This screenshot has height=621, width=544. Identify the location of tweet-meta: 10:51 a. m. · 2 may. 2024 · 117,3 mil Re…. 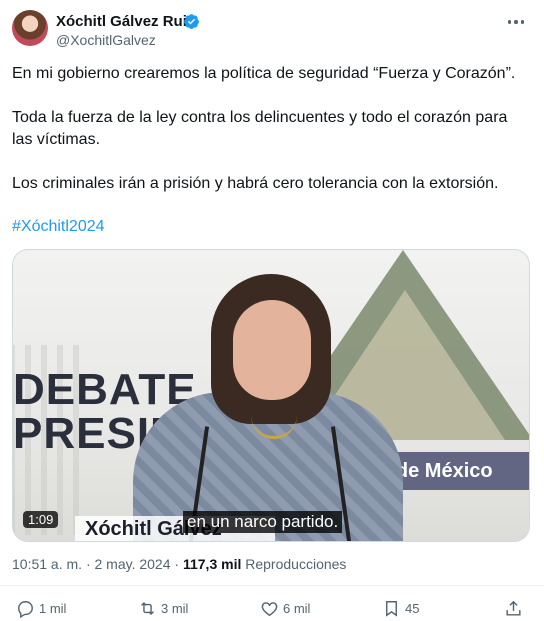
(179, 564).